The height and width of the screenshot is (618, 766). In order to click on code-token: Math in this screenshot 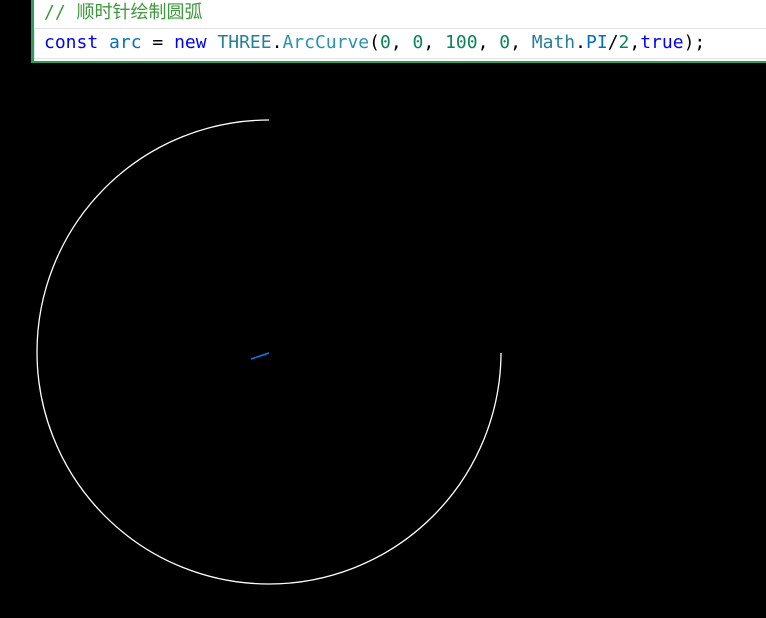, I will do `click(553, 42)`.